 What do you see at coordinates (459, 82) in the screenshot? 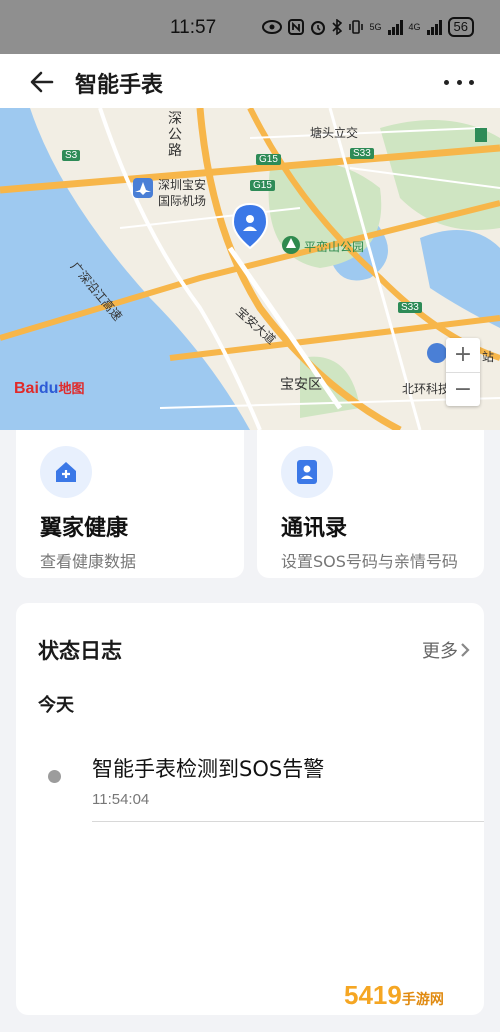
I see `more-options-icon` at bounding box center [459, 82].